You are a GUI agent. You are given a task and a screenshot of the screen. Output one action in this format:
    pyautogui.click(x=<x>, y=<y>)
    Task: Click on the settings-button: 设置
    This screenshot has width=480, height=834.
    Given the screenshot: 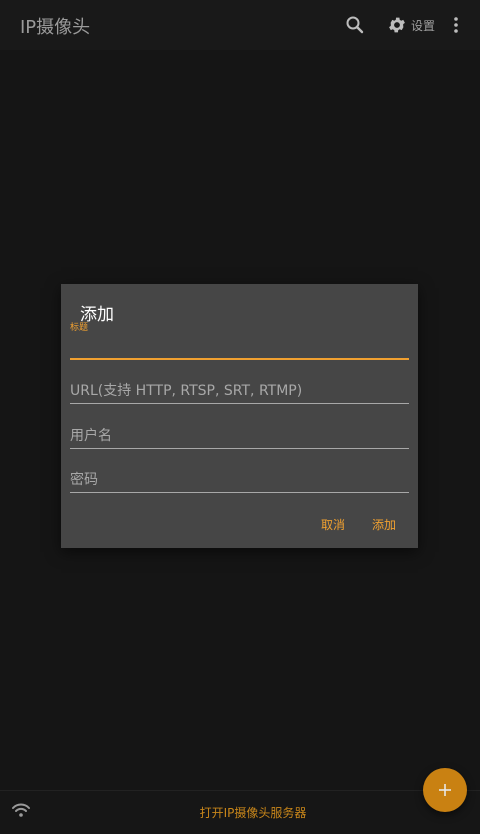 What is the action you would take?
    pyautogui.click(x=411, y=25)
    